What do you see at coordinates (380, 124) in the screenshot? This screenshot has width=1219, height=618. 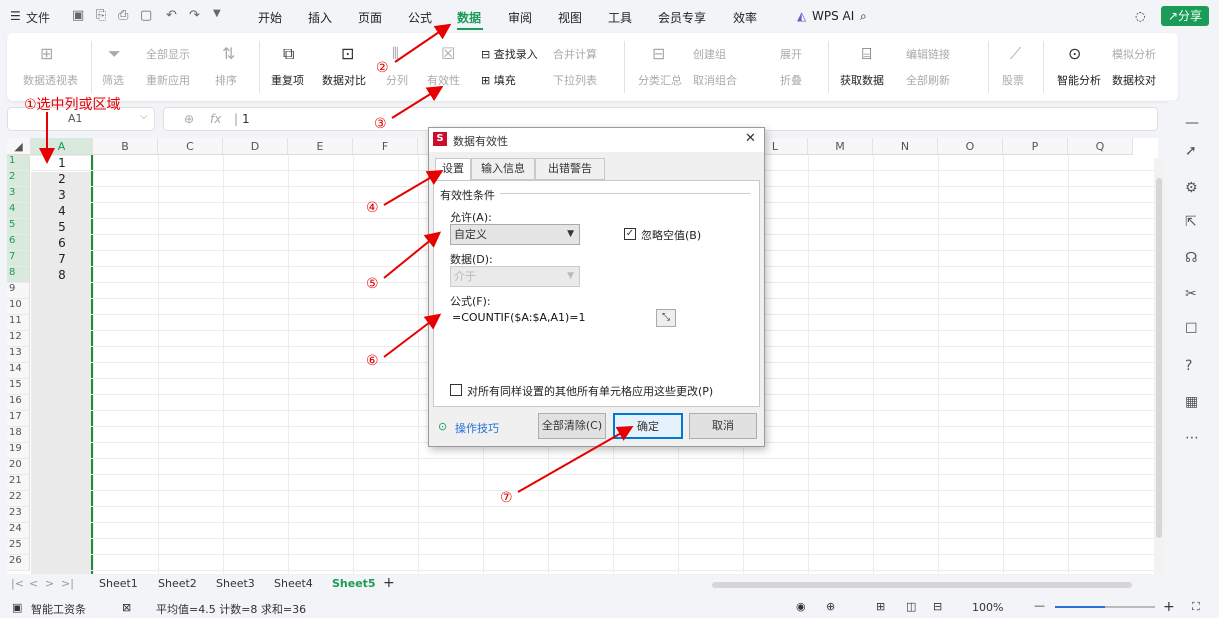 I see `annotation-step-3: ③` at bounding box center [380, 124].